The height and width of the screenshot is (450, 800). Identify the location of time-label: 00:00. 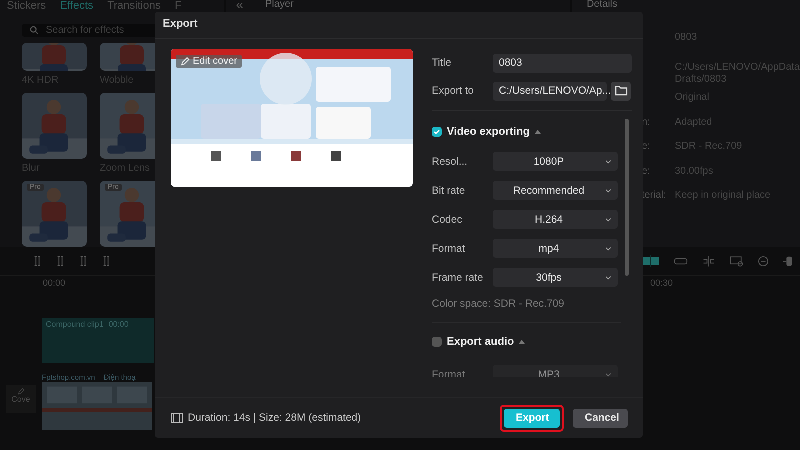
(54, 284).